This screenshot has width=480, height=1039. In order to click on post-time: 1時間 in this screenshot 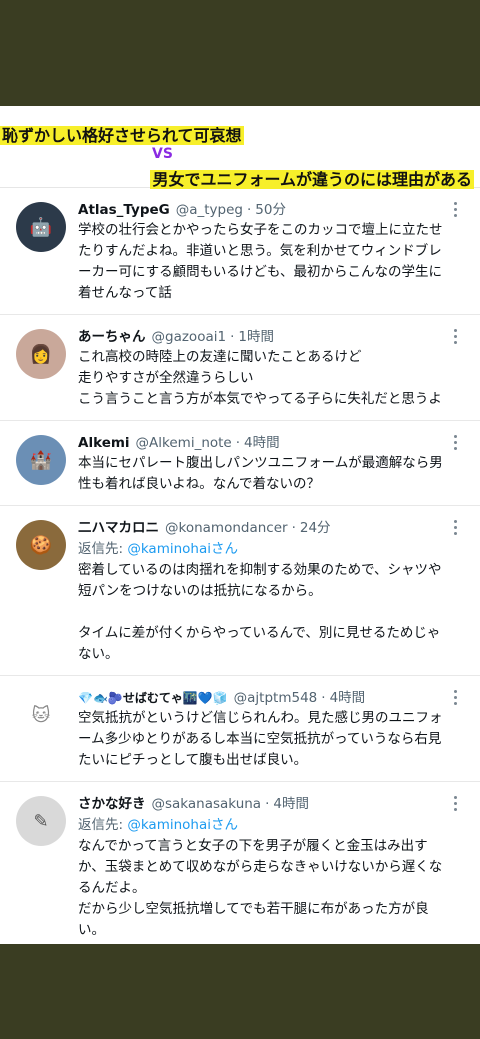, I will do `click(256, 337)`.